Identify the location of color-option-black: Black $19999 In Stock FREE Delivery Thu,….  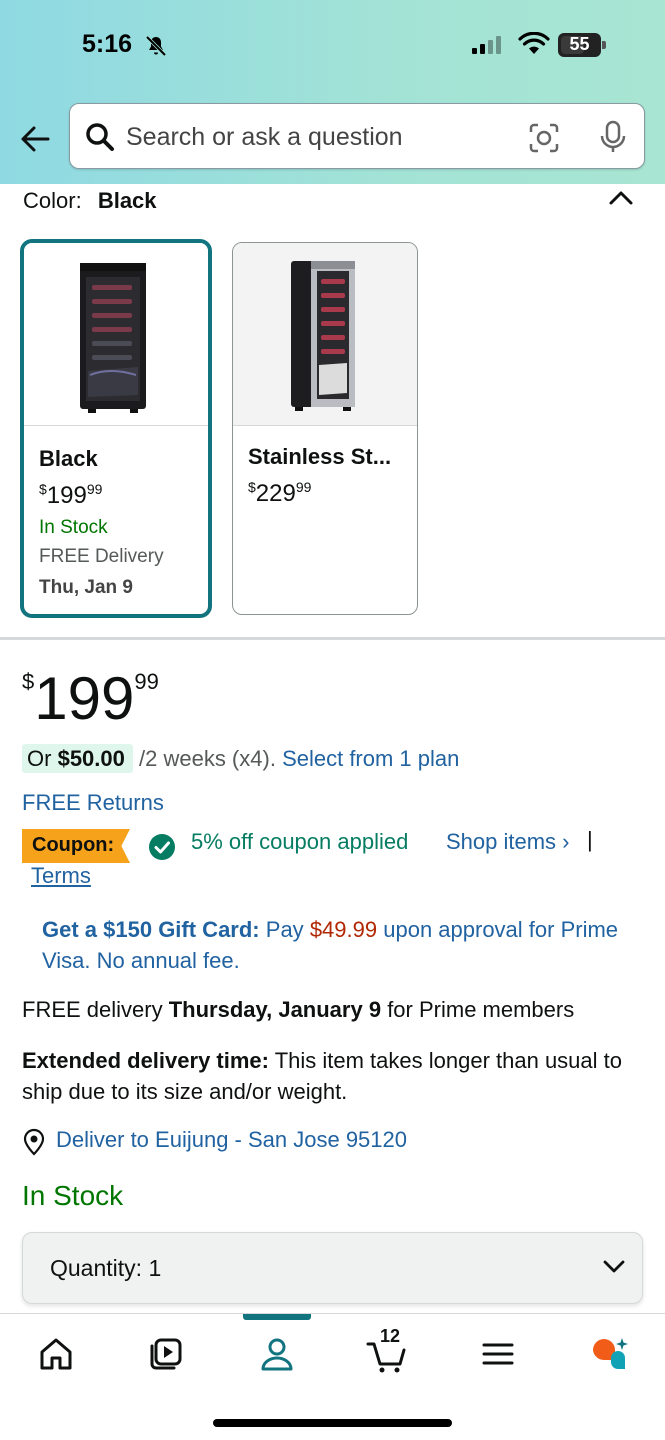
(116, 428).